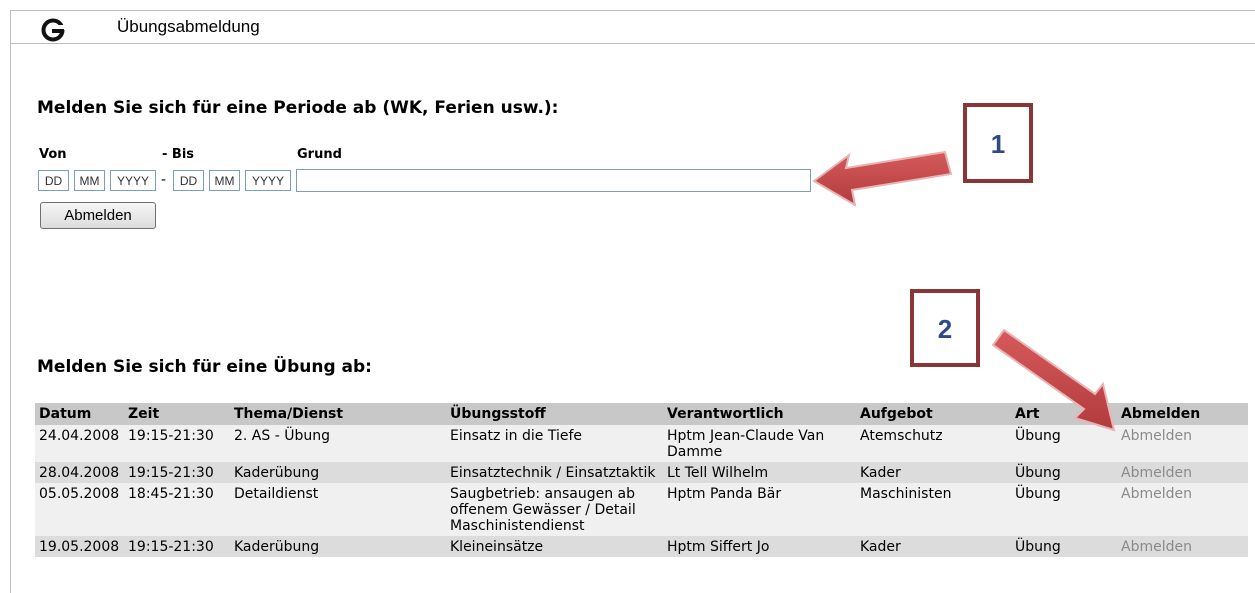 This screenshot has width=1255, height=593. What do you see at coordinates (98, 215) in the screenshot?
I see `period-abmelden-button: Abmelden` at bounding box center [98, 215].